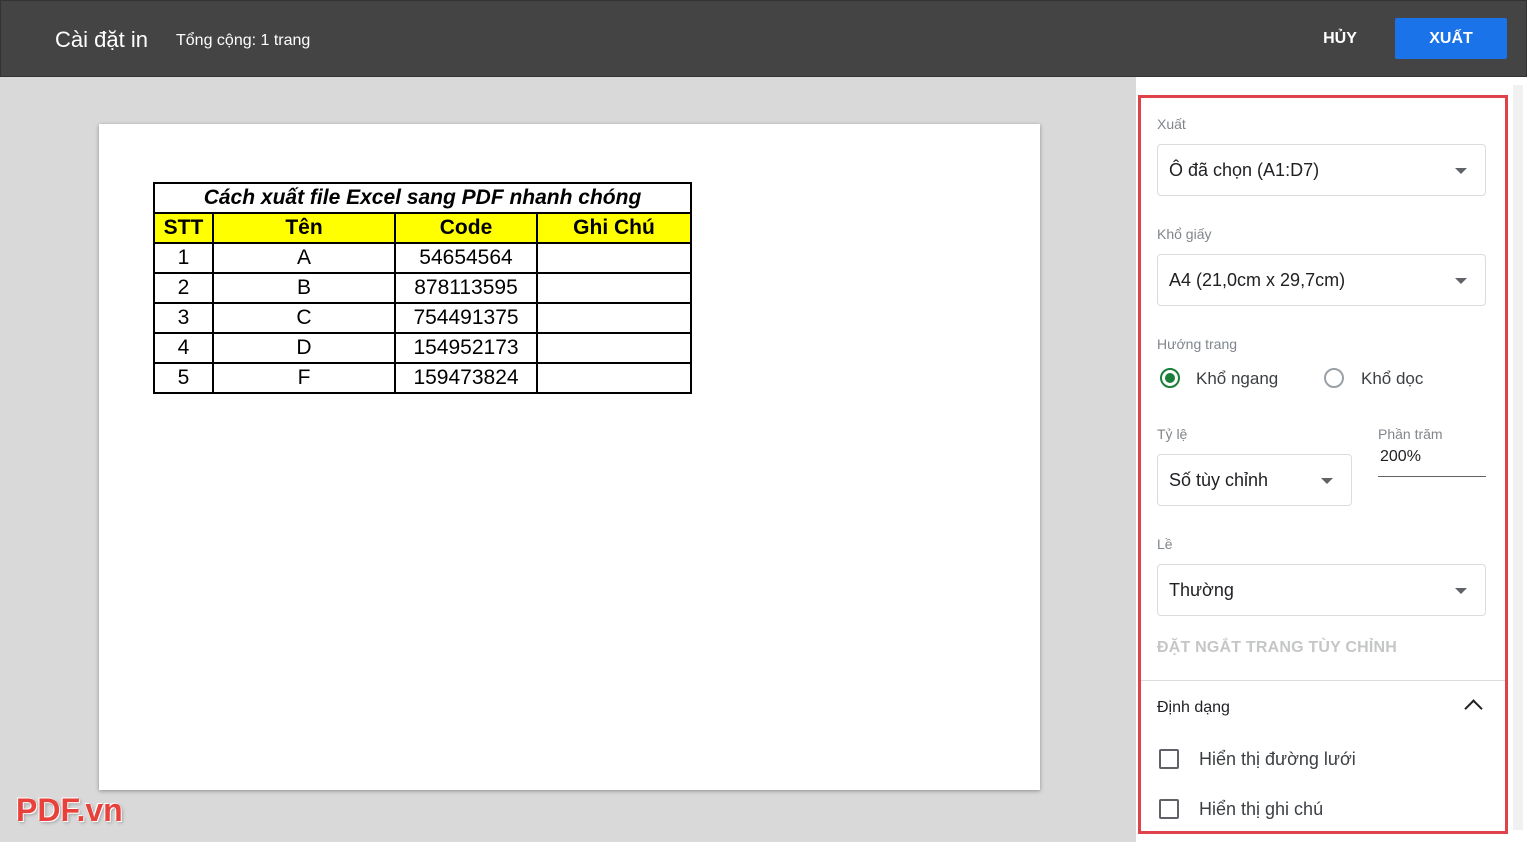  Describe the element at coordinates (1518, 457) in the screenshot. I see `panel-scrollbar` at that location.